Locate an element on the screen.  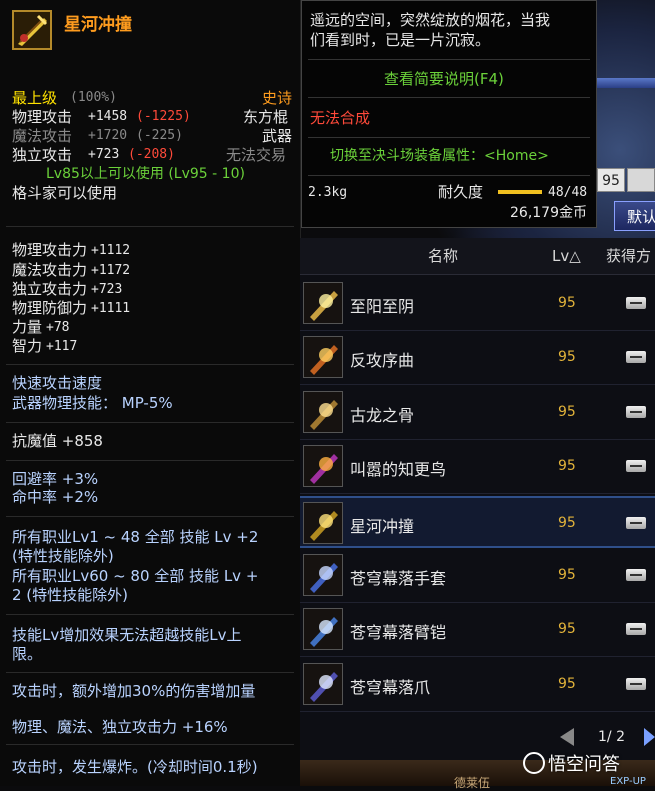
durability-bar is located at coordinates (520, 192).